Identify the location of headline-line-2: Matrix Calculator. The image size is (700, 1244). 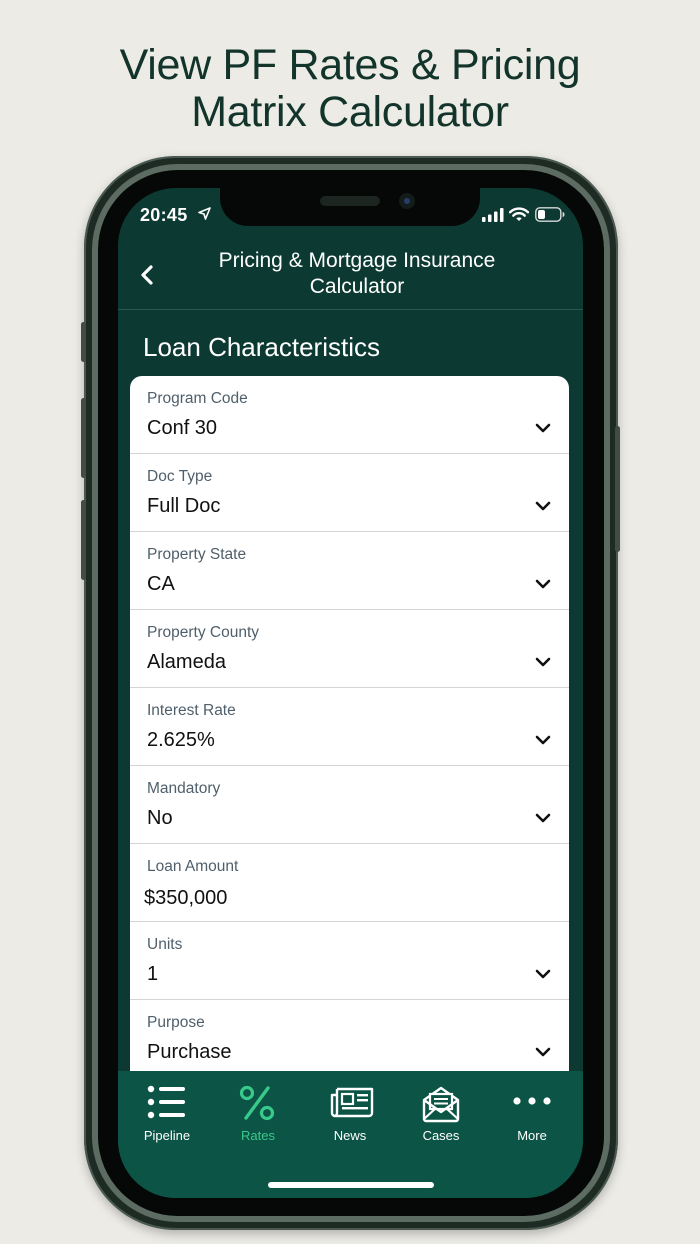
(350, 112).